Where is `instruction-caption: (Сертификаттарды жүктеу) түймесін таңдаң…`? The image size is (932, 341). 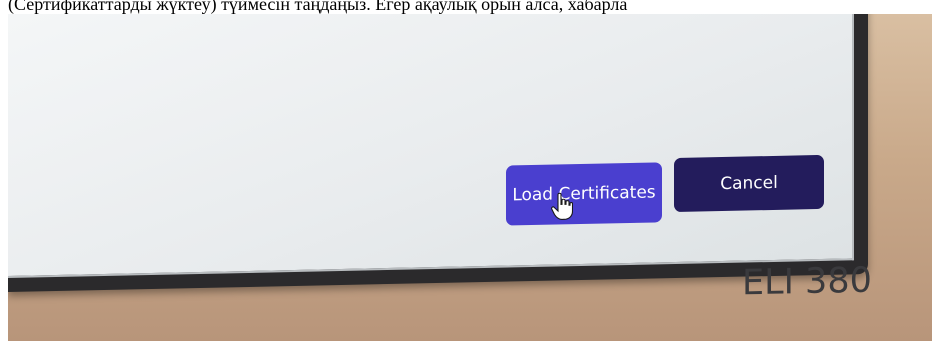
instruction-caption: (Сертификаттарды жүктеу) түймесін таңдаң… is located at coordinates (318, 7).